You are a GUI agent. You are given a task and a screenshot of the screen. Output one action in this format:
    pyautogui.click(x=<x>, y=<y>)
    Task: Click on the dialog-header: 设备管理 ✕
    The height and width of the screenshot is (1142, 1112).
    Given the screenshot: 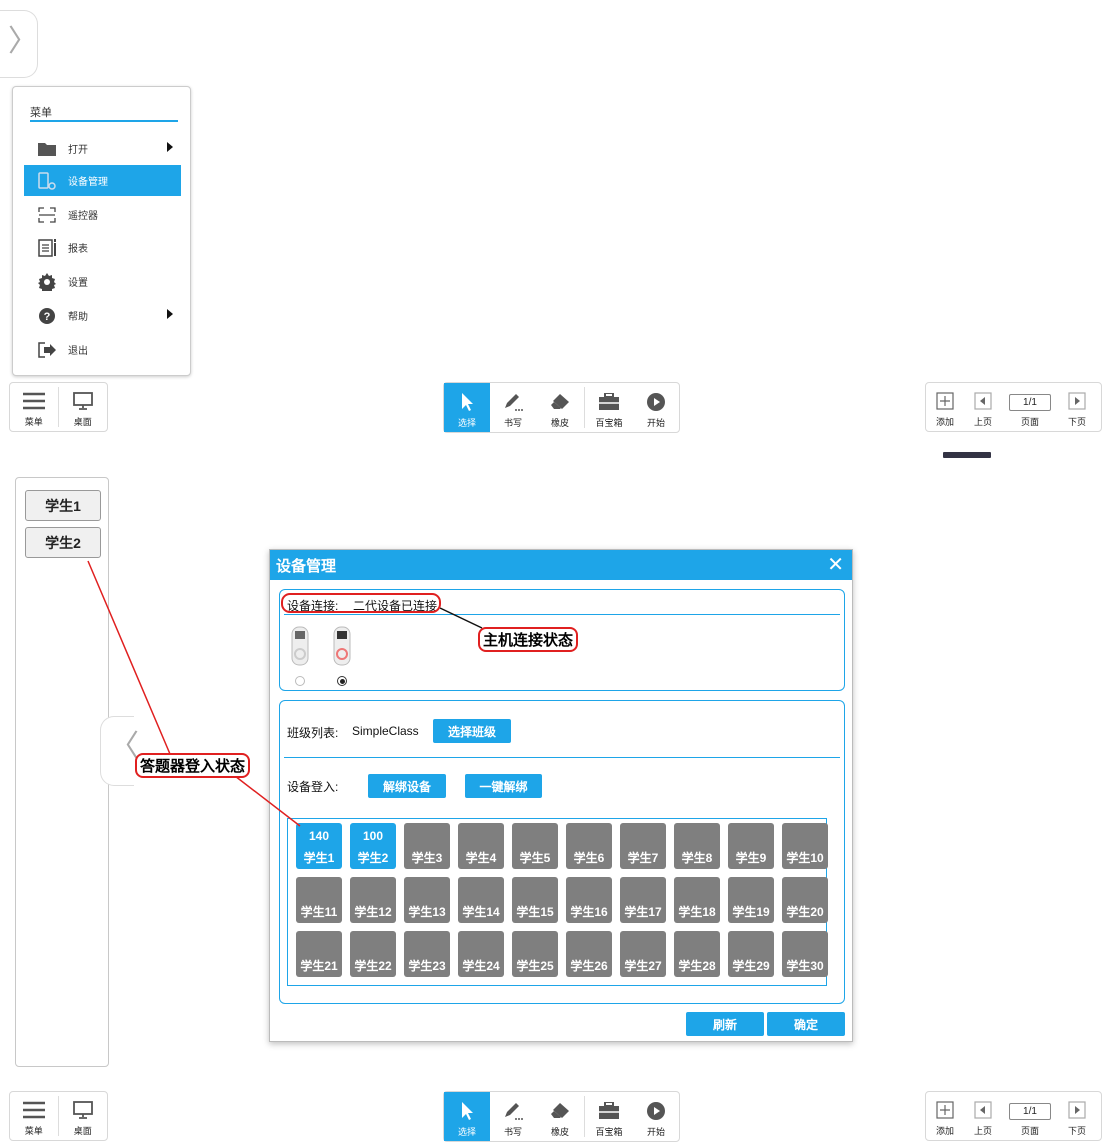 What is the action you would take?
    pyautogui.click(x=561, y=565)
    